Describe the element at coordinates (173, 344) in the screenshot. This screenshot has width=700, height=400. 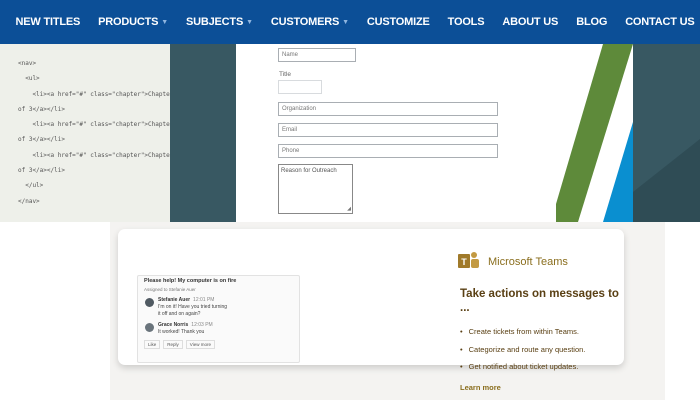
I see `reply-button: Reply` at that location.